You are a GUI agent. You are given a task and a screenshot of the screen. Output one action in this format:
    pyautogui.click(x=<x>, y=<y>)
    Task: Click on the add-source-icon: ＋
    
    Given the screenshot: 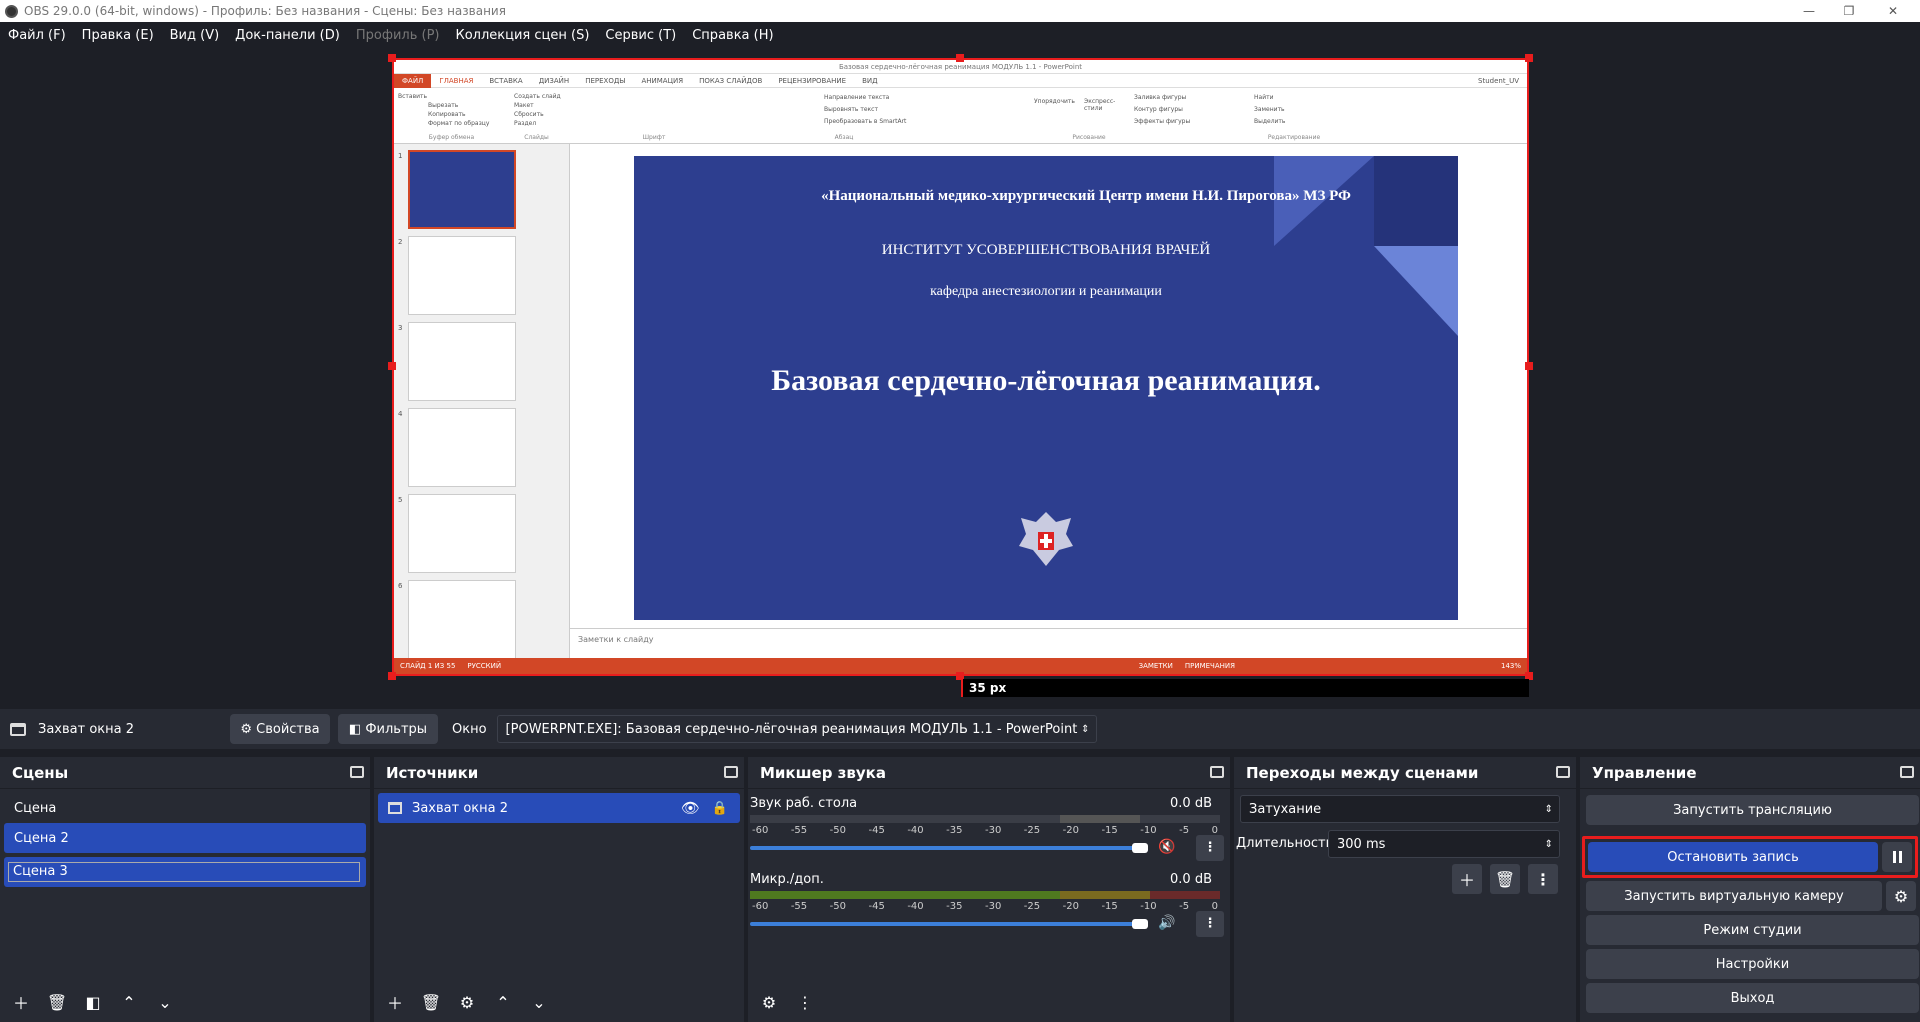 What is the action you would take?
    pyautogui.click(x=395, y=1002)
    